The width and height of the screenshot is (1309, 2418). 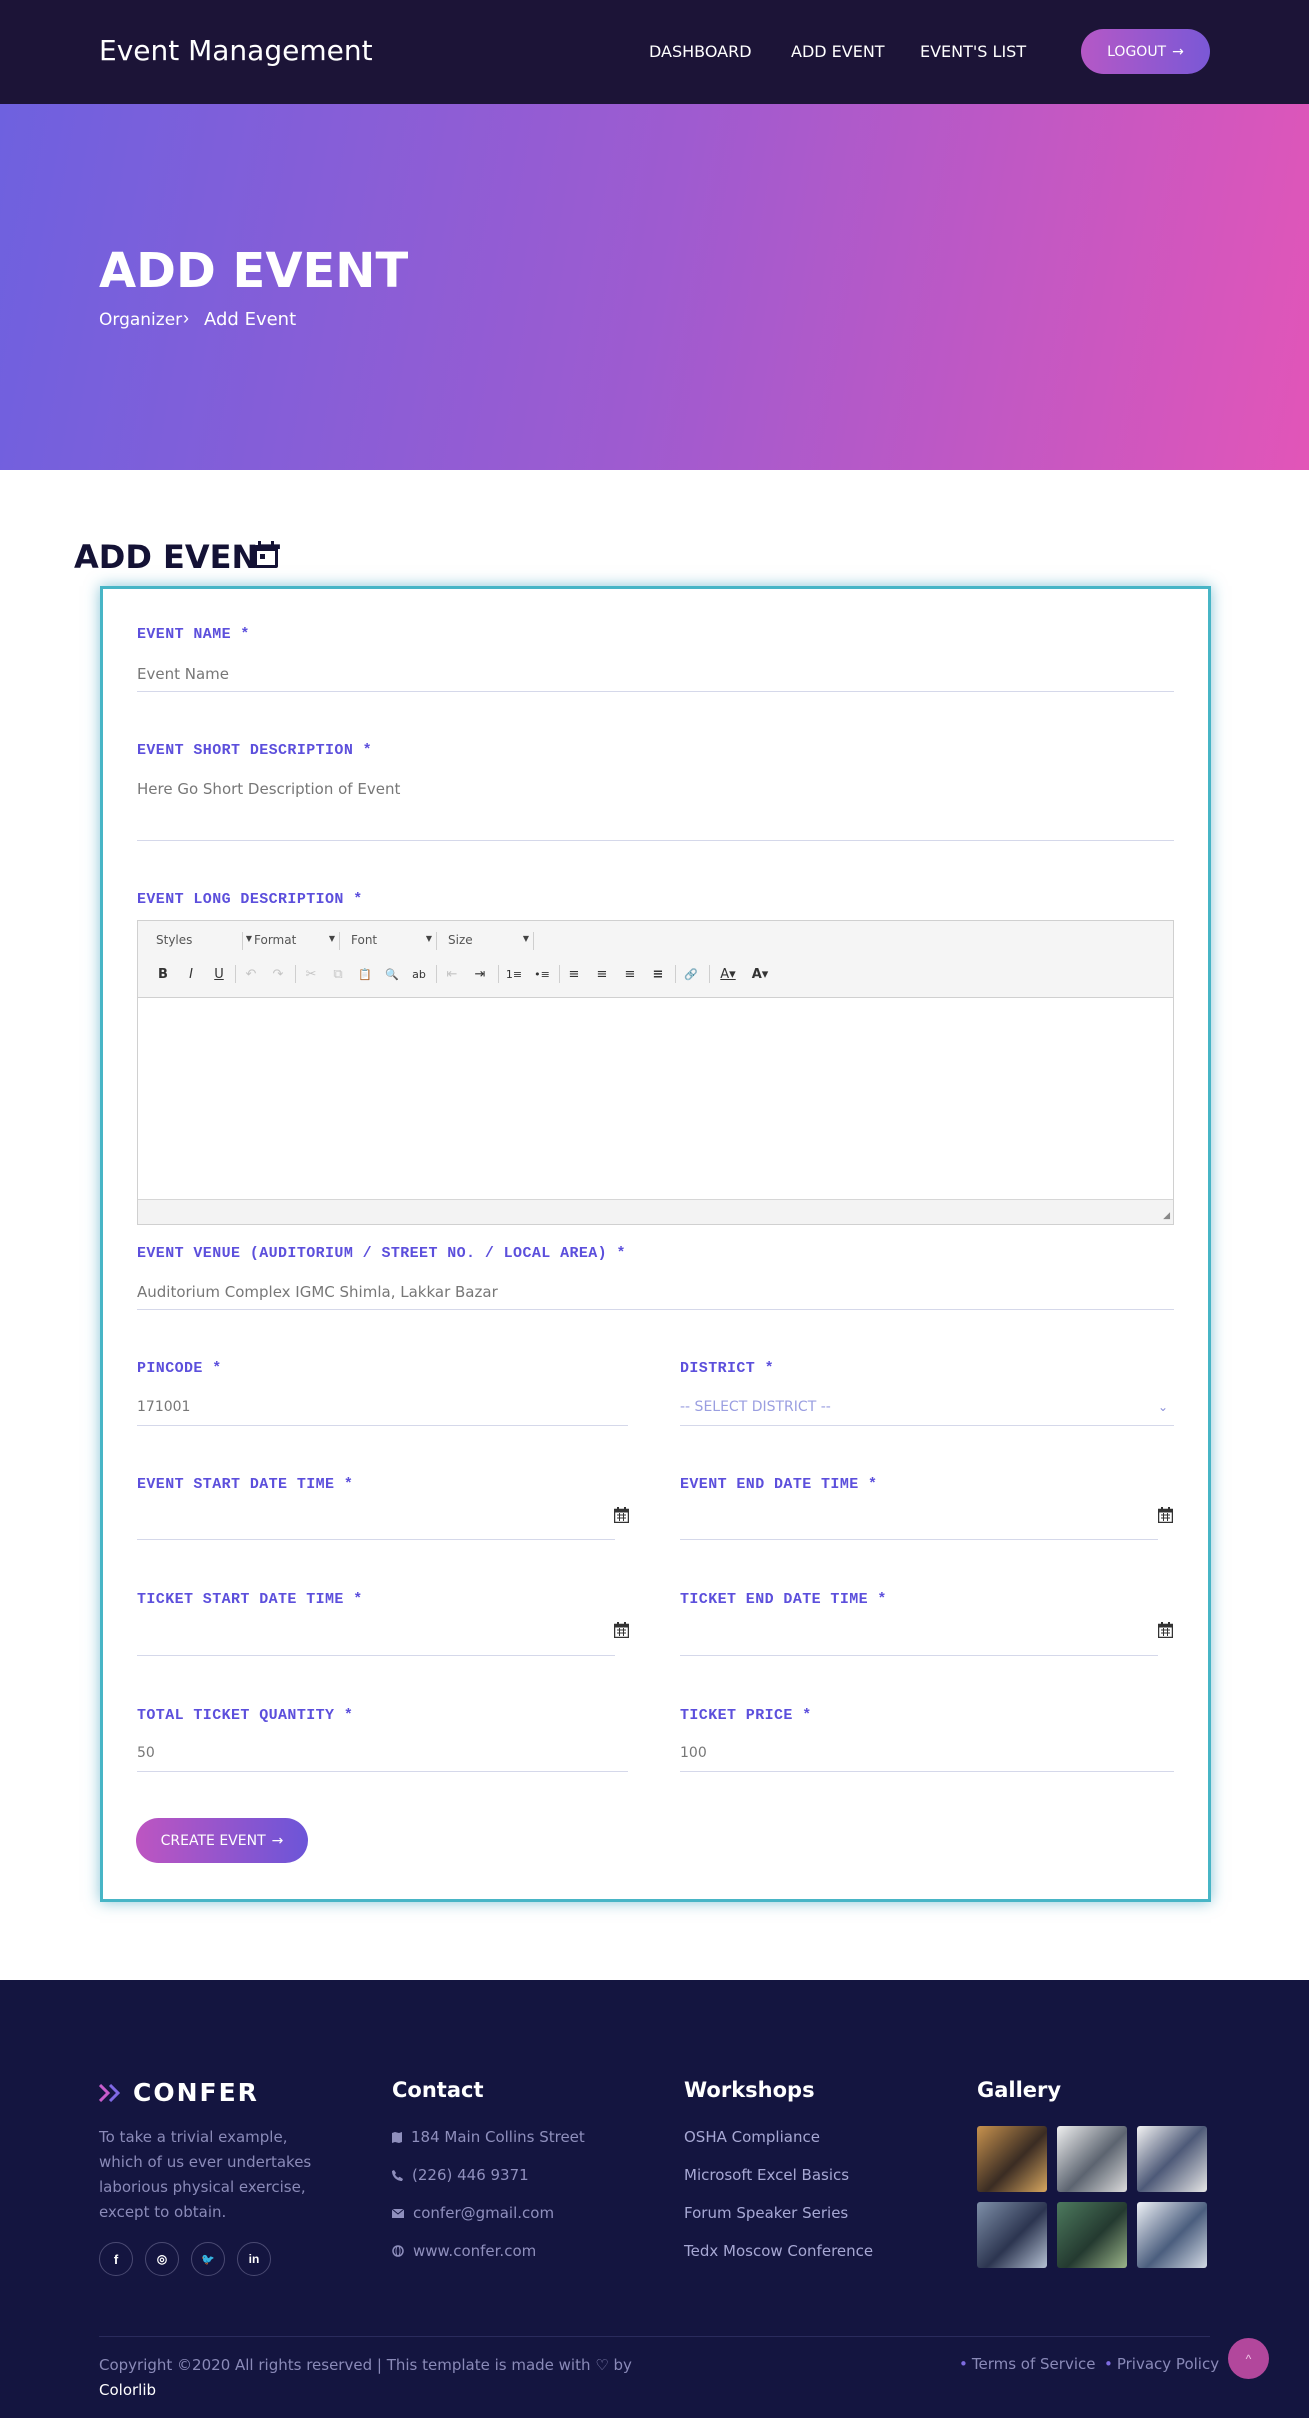 I want to click on create-event-button: CREATE EVENT →, so click(x=222, y=1840).